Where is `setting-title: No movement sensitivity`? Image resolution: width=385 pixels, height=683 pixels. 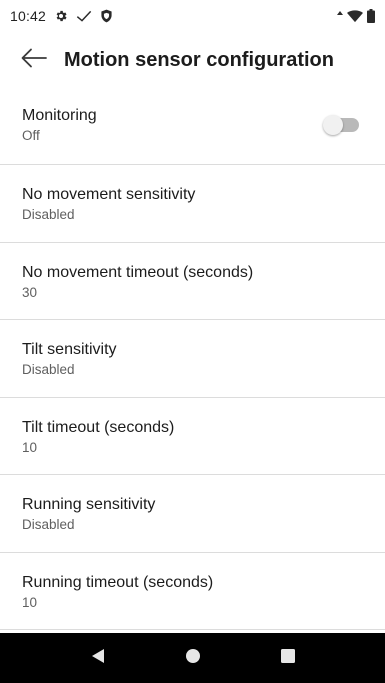 setting-title: No movement sensitivity is located at coordinates (109, 194).